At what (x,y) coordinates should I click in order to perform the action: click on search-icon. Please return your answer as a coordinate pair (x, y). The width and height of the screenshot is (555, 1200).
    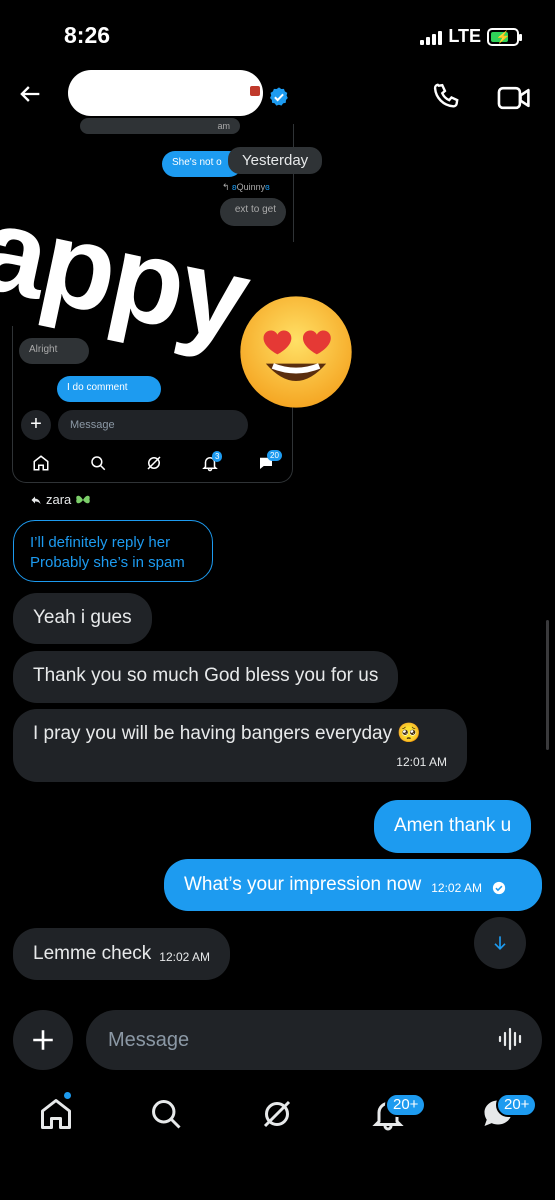
    Looking at the image, I should click on (166, 1114).